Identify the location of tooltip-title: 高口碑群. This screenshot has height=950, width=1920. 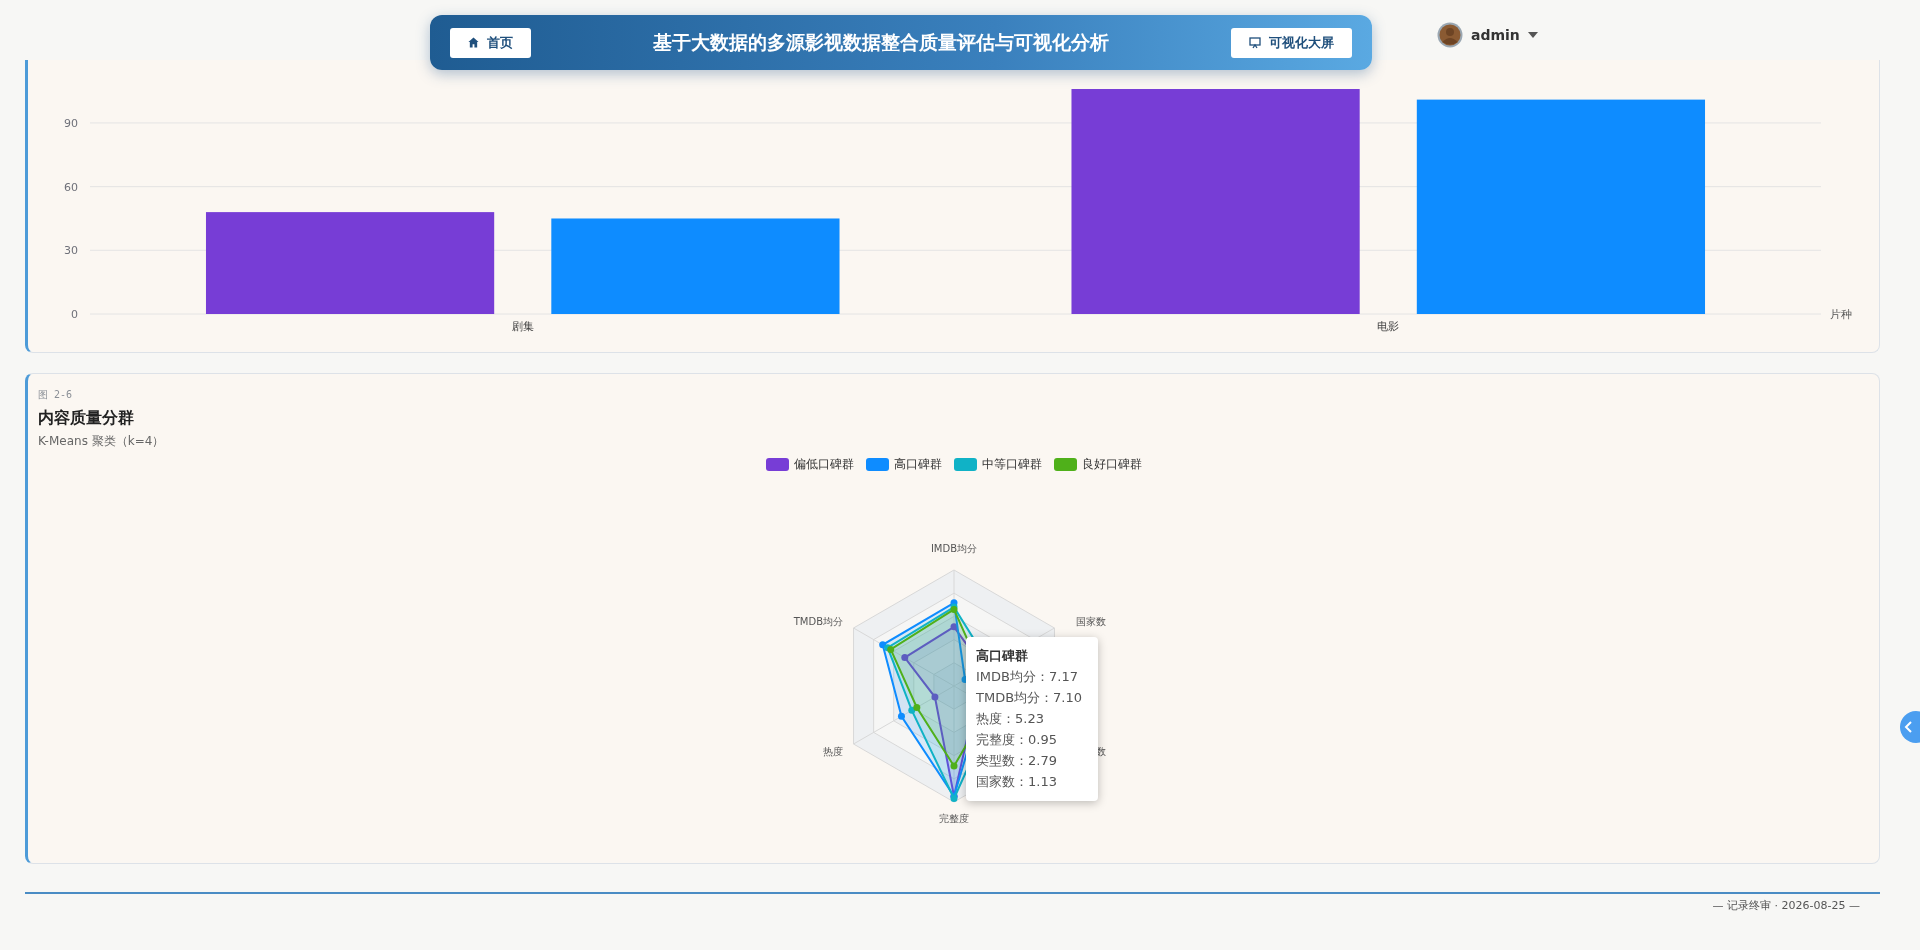
(1002, 656).